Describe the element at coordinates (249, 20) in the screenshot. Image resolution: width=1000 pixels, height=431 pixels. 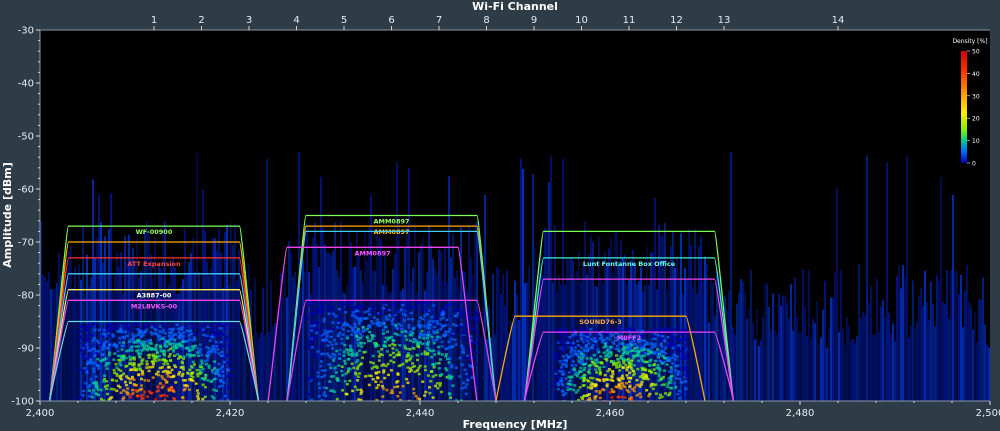
I see `channel-tick-label: 3` at that location.